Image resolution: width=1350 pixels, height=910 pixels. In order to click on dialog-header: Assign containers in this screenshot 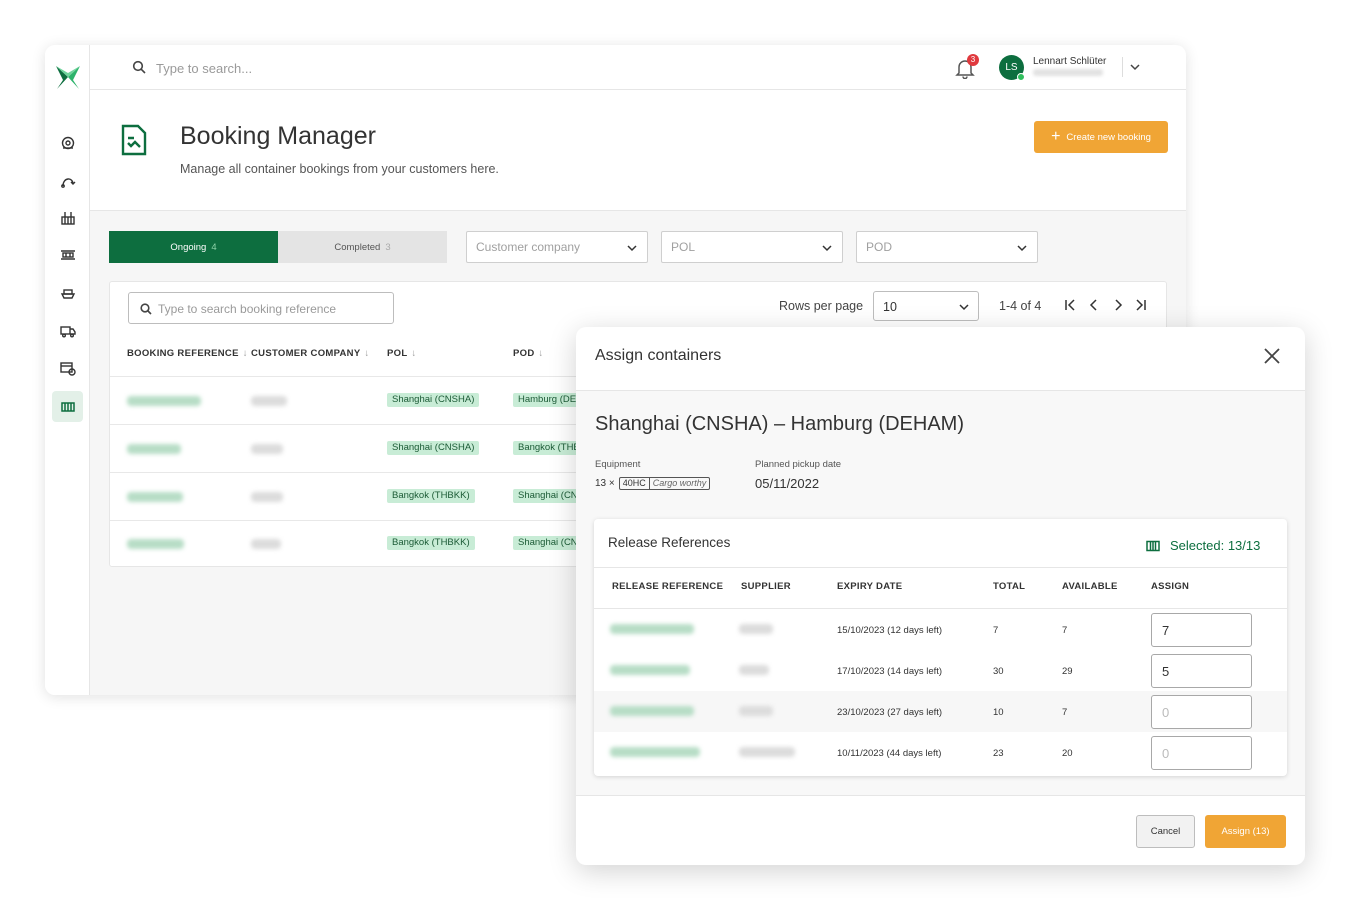, I will do `click(940, 359)`.